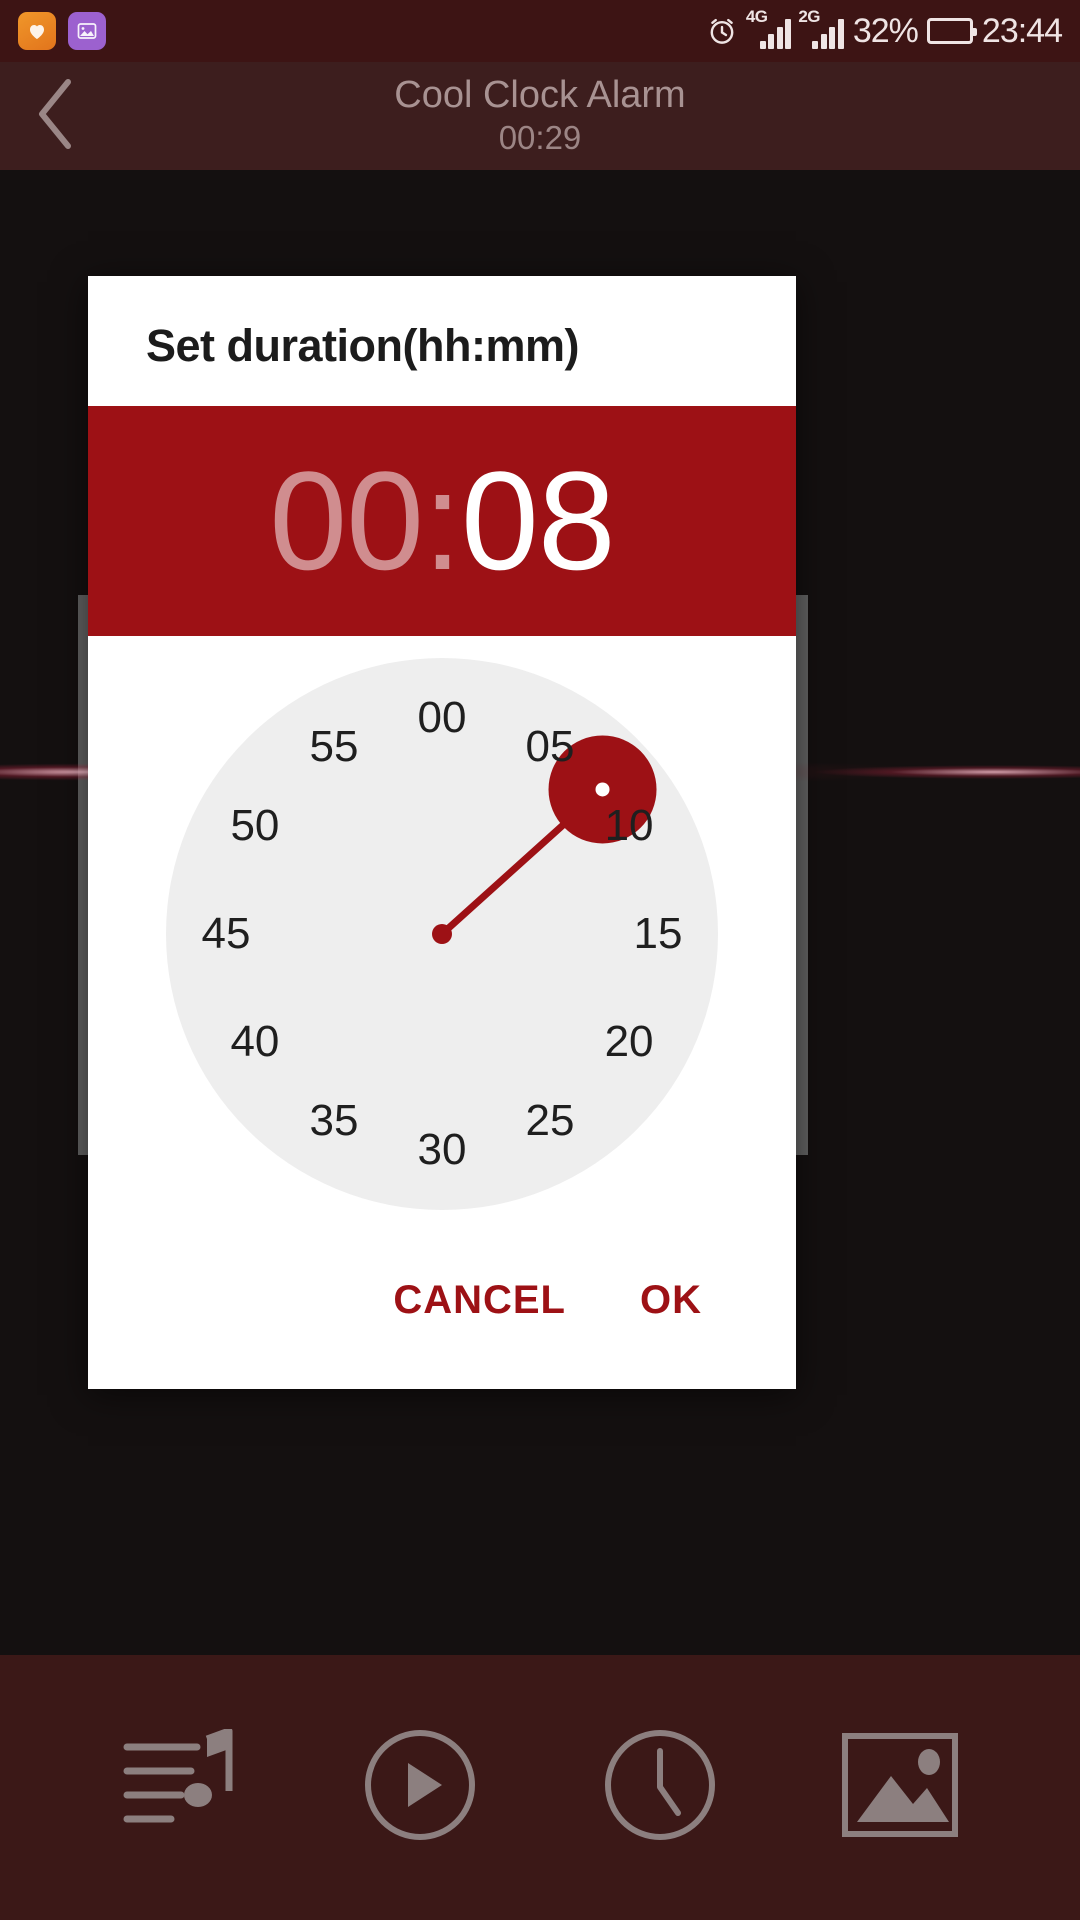  I want to click on dialog-title: Set duration(hh:mm), so click(362, 345).